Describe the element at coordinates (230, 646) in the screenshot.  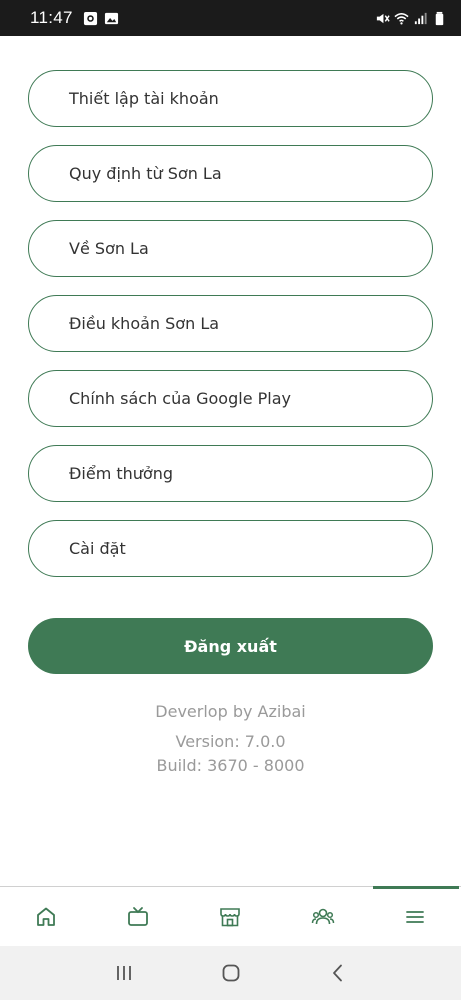
I see `logout-button: Đăng xuất` at that location.